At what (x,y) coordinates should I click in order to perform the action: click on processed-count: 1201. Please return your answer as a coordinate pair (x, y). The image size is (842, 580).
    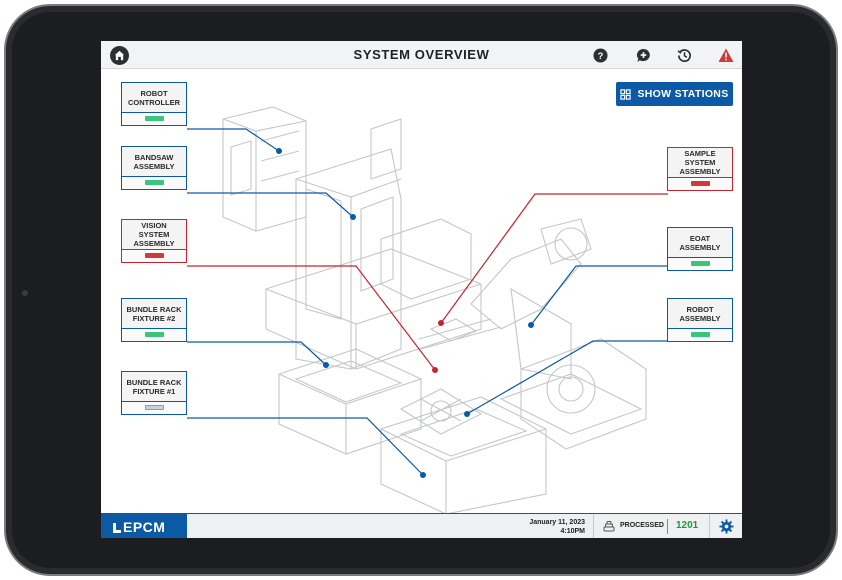
    Looking at the image, I should click on (687, 525).